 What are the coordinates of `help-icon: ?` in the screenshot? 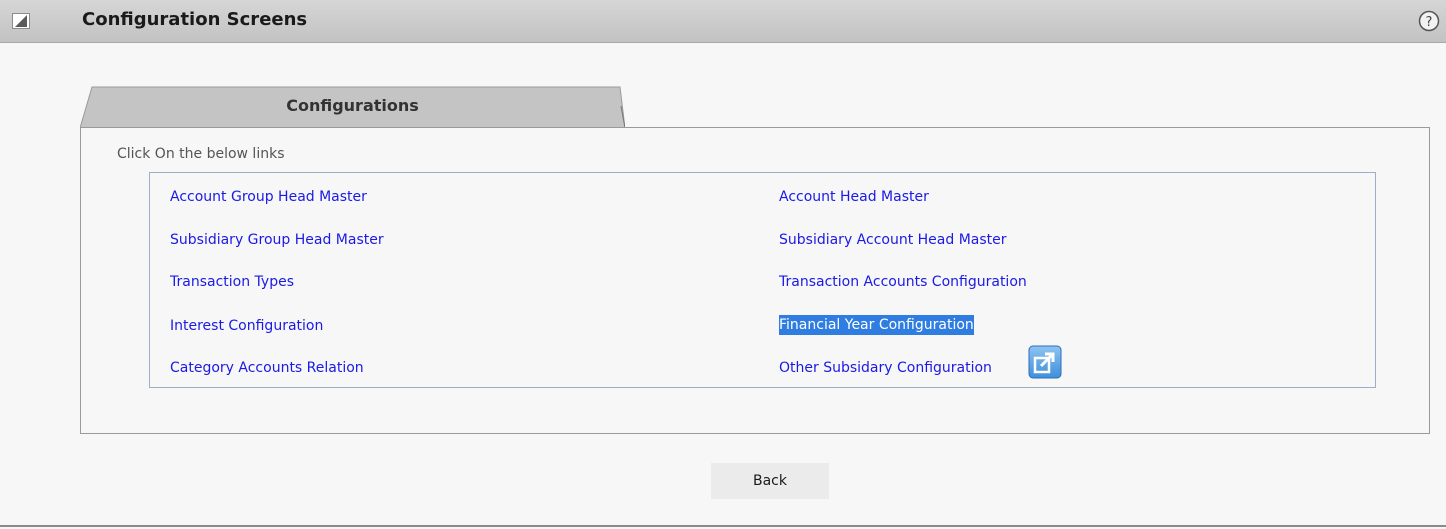 It's located at (1429, 21).